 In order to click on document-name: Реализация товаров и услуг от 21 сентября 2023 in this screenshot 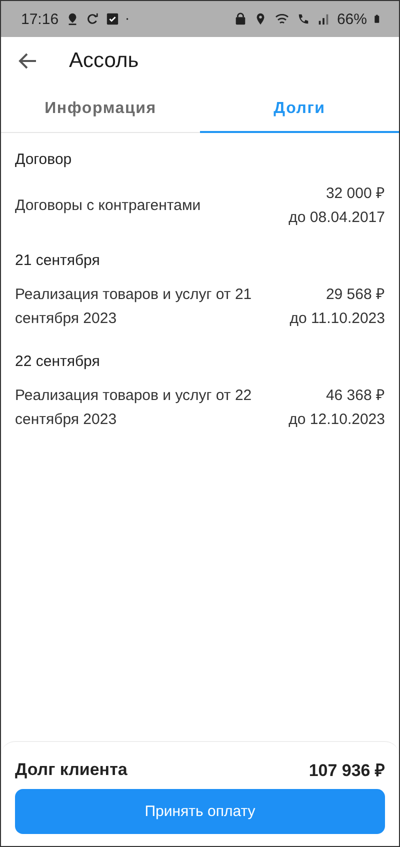, I will do `click(134, 307)`.